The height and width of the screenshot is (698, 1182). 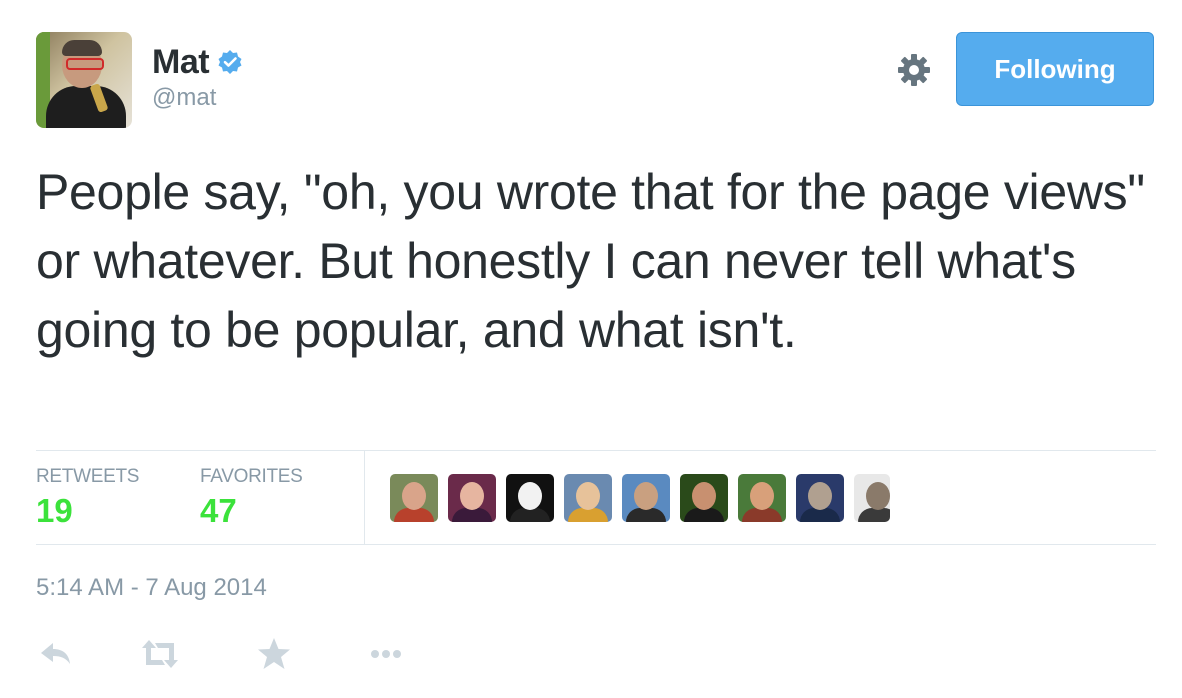 What do you see at coordinates (364, 497) in the screenshot?
I see `stats-separator` at bounding box center [364, 497].